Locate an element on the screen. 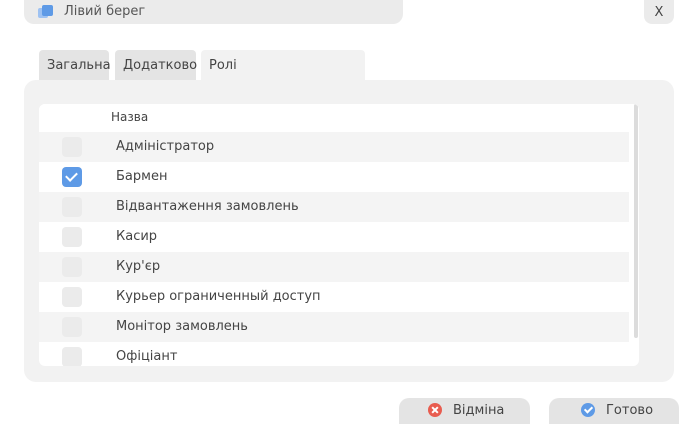 This screenshot has height=424, width=700. role-label: Бармен is located at coordinates (142, 176).